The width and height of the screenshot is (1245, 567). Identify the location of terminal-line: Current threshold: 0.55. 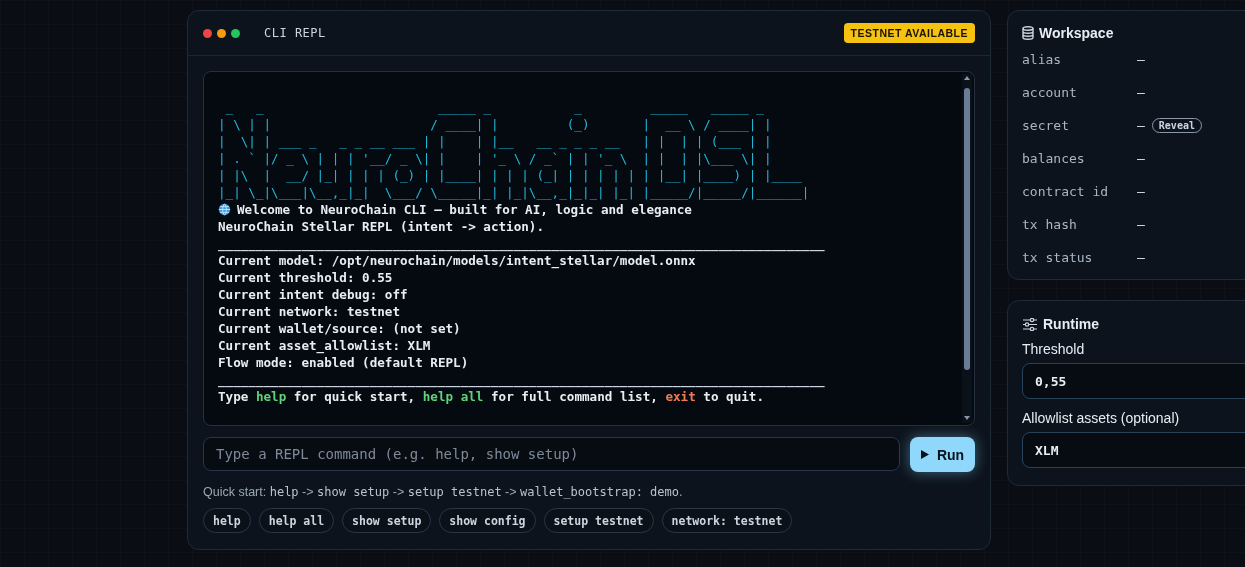
(305, 277).